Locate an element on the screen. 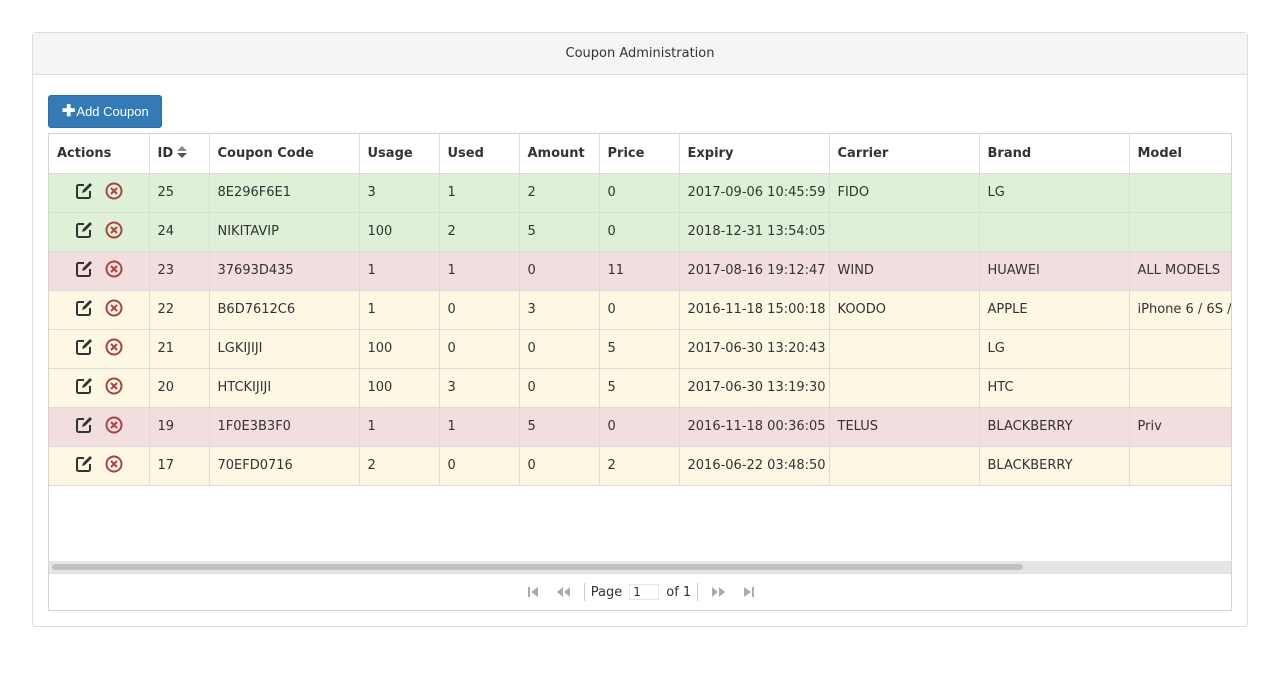  column-header-expiry: Expiry is located at coordinates (754, 154).